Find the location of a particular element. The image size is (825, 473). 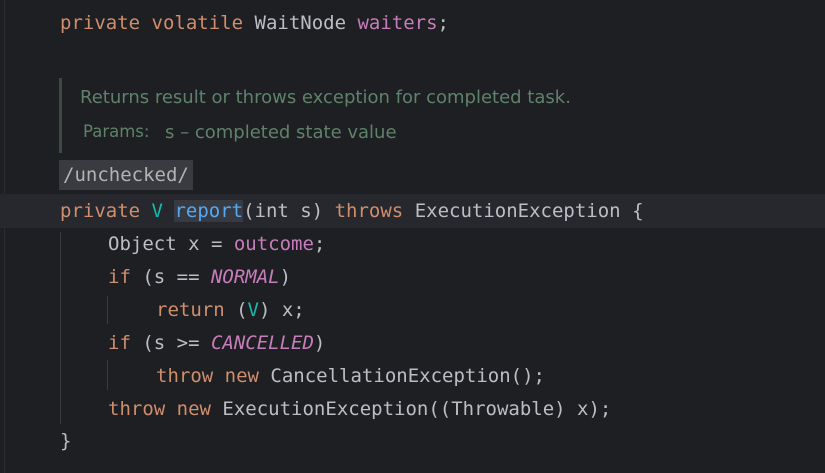

keyword: return is located at coordinates (190, 310).